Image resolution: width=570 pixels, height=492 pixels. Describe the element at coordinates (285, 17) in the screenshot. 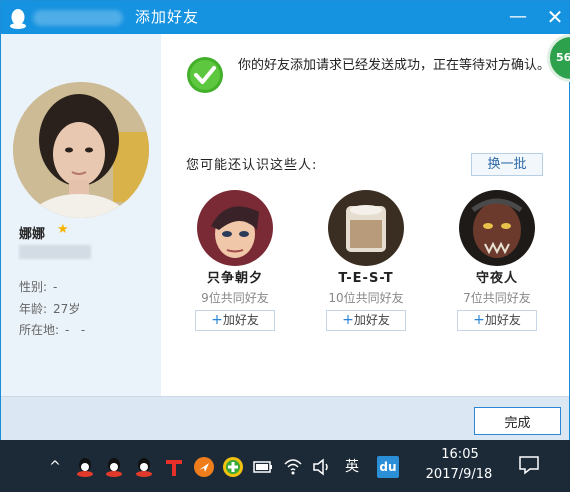

I see `title-bar: 添加好友 — ✕` at that location.